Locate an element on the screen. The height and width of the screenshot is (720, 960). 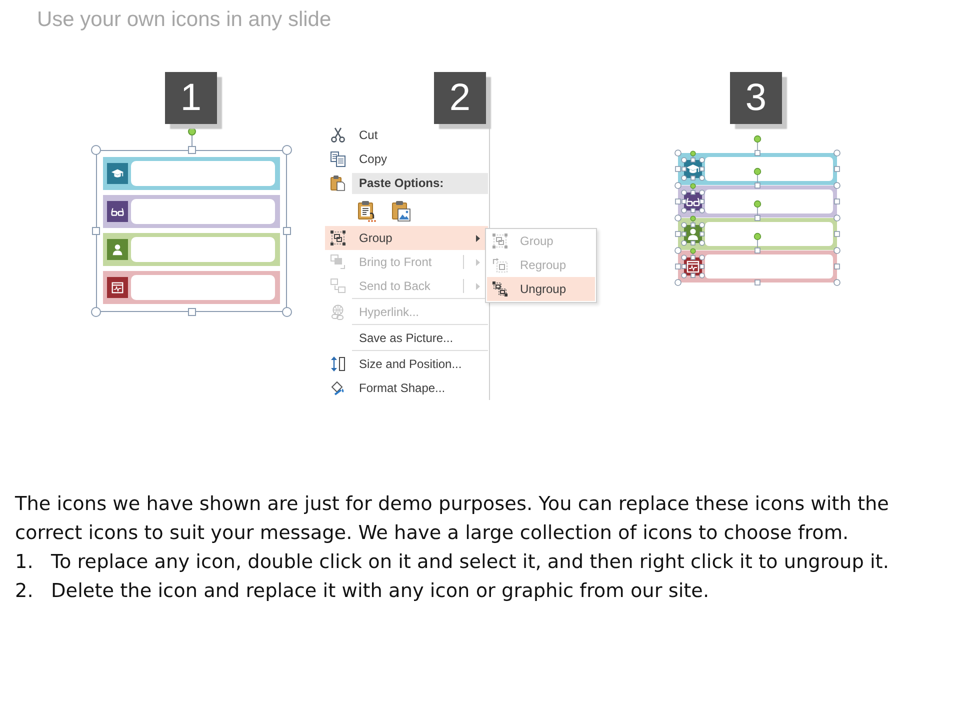
instruction-text: To replace any icon, double click on it and select it, and then right click it to ungroup it. is located at coordinates (470, 562).